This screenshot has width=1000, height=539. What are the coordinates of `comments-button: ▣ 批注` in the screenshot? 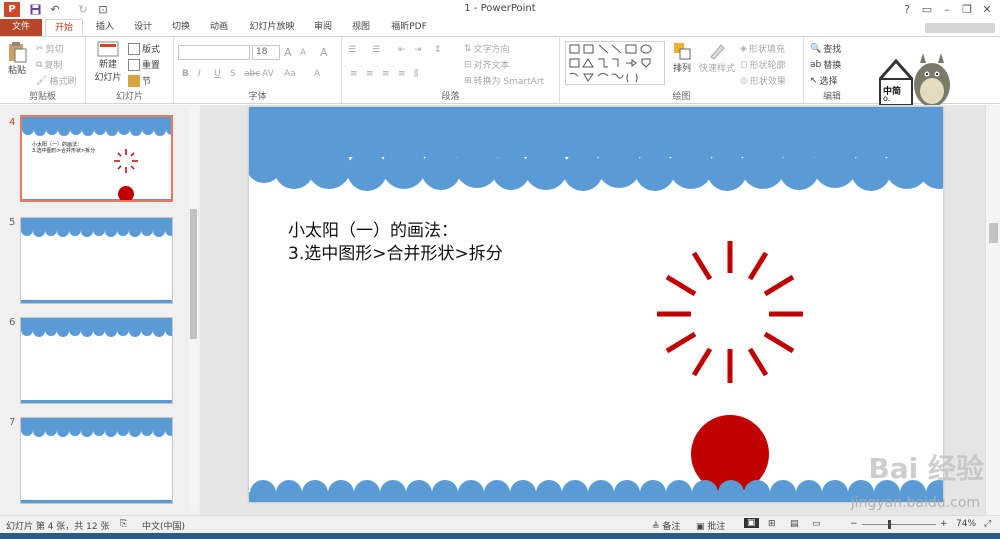 It's located at (710, 525).